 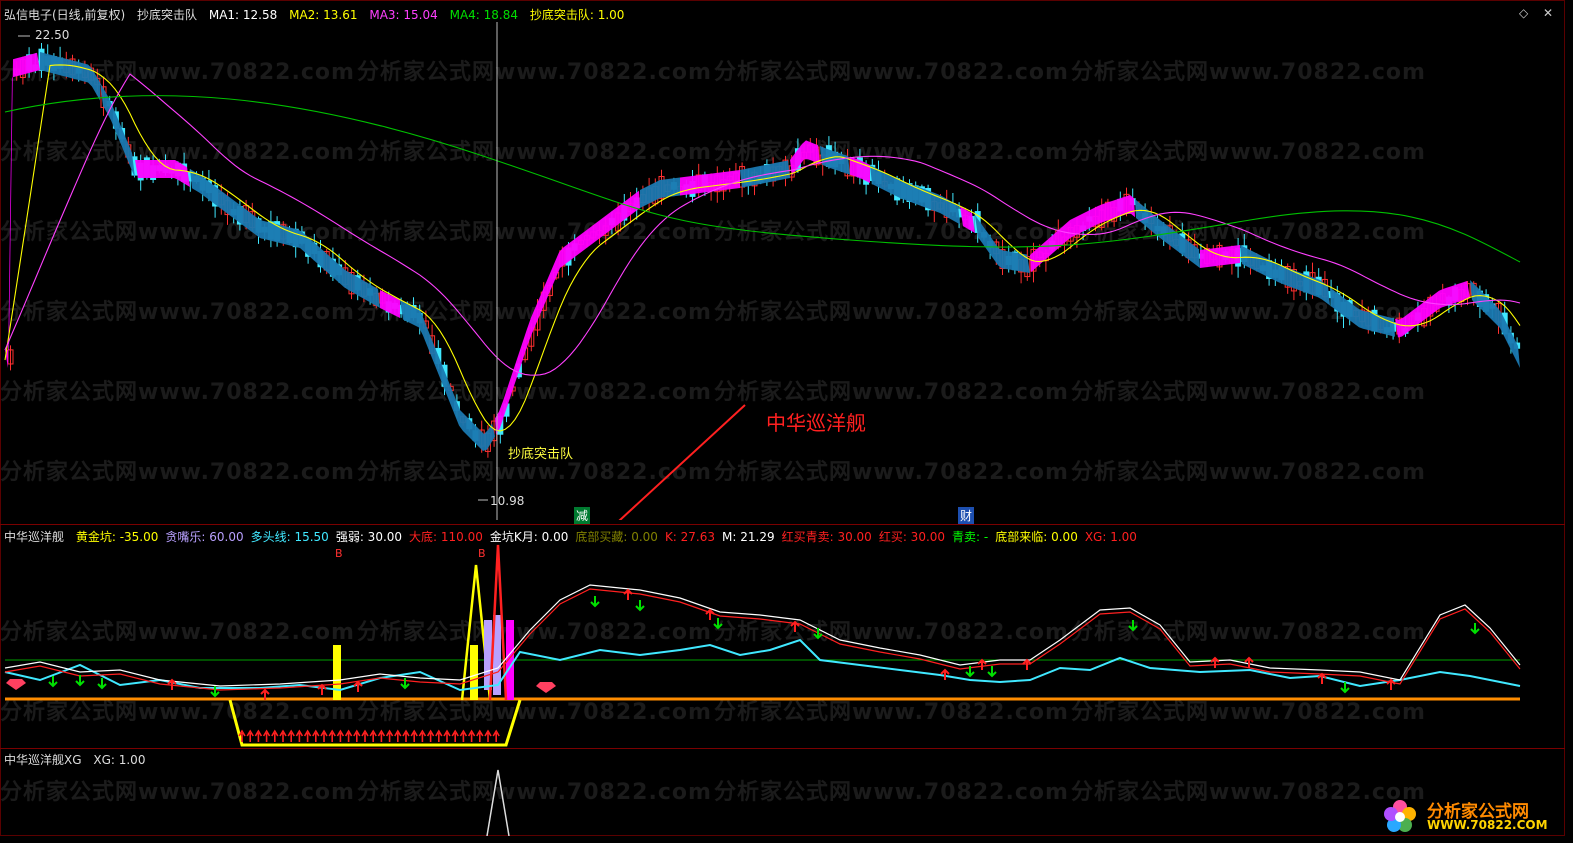 I want to click on xg-header: 中华巡洋舰XG XG: 1.00, so click(x=78, y=760).